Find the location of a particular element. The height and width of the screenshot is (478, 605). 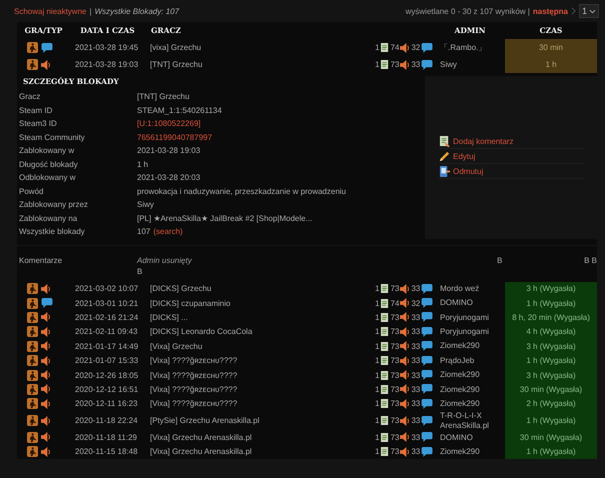

comment-text: B is located at coordinates (140, 271).